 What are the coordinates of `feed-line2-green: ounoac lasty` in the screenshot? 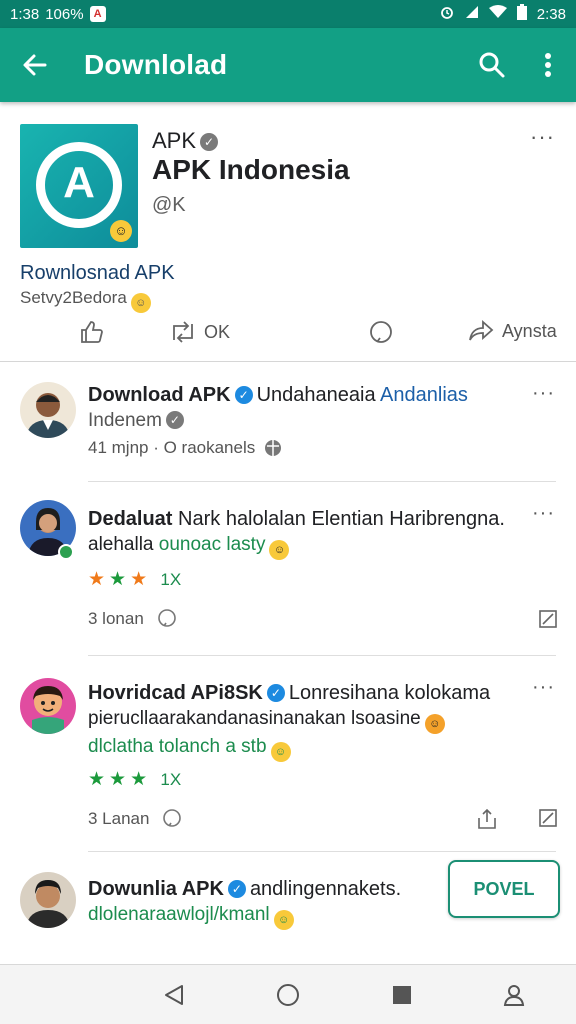 It's located at (212, 544).